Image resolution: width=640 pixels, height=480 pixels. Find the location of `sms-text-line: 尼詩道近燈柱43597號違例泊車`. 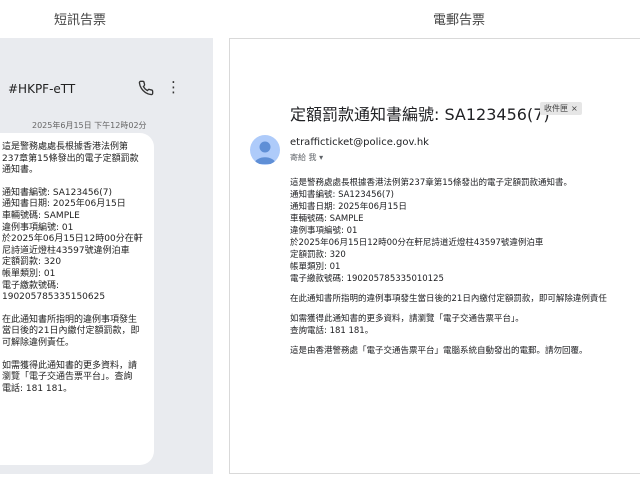

sms-text-line: 尼詩道近燈柱43597號違例泊車 is located at coordinates (66, 250).